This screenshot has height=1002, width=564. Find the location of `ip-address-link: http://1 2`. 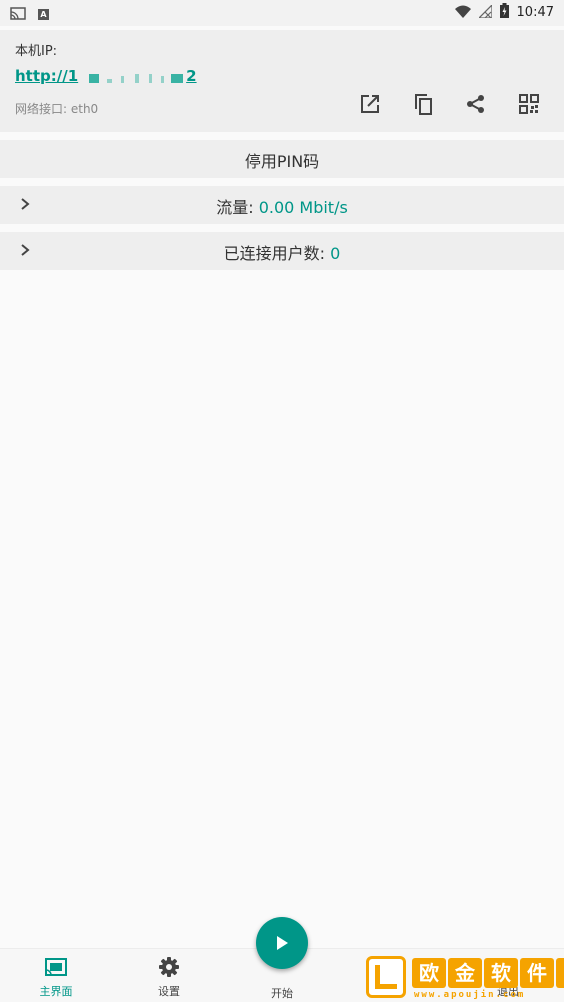

ip-address-link: http://1 2 is located at coordinates (106, 76).